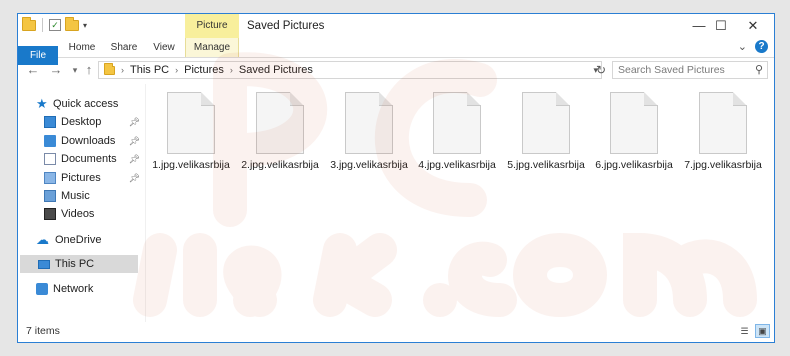 The width and height of the screenshot is (790, 356). Describe the element at coordinates (758, 70) in the screenshot. I see `search-icon: ⚲` at that location.